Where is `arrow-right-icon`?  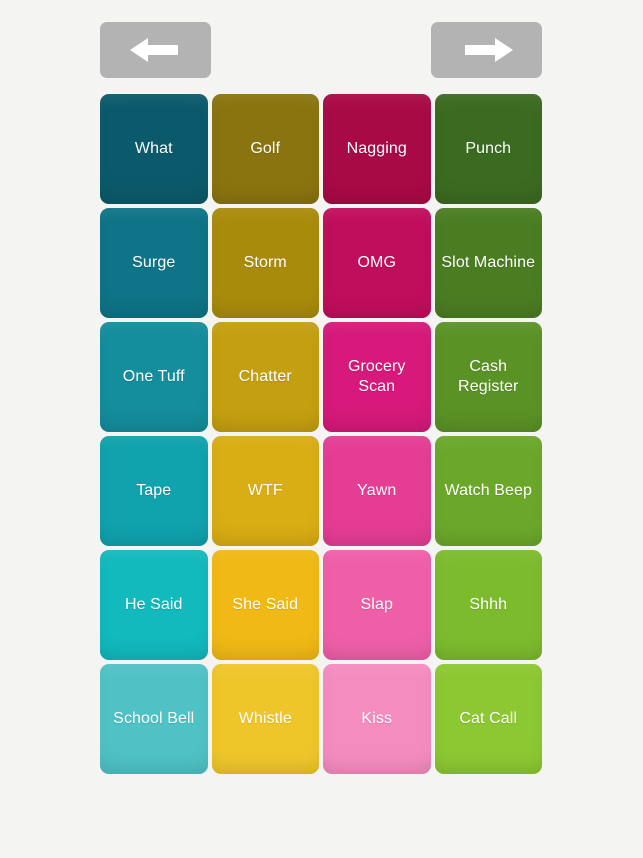 arrow-right-icon is located at coordinates (487, 50).